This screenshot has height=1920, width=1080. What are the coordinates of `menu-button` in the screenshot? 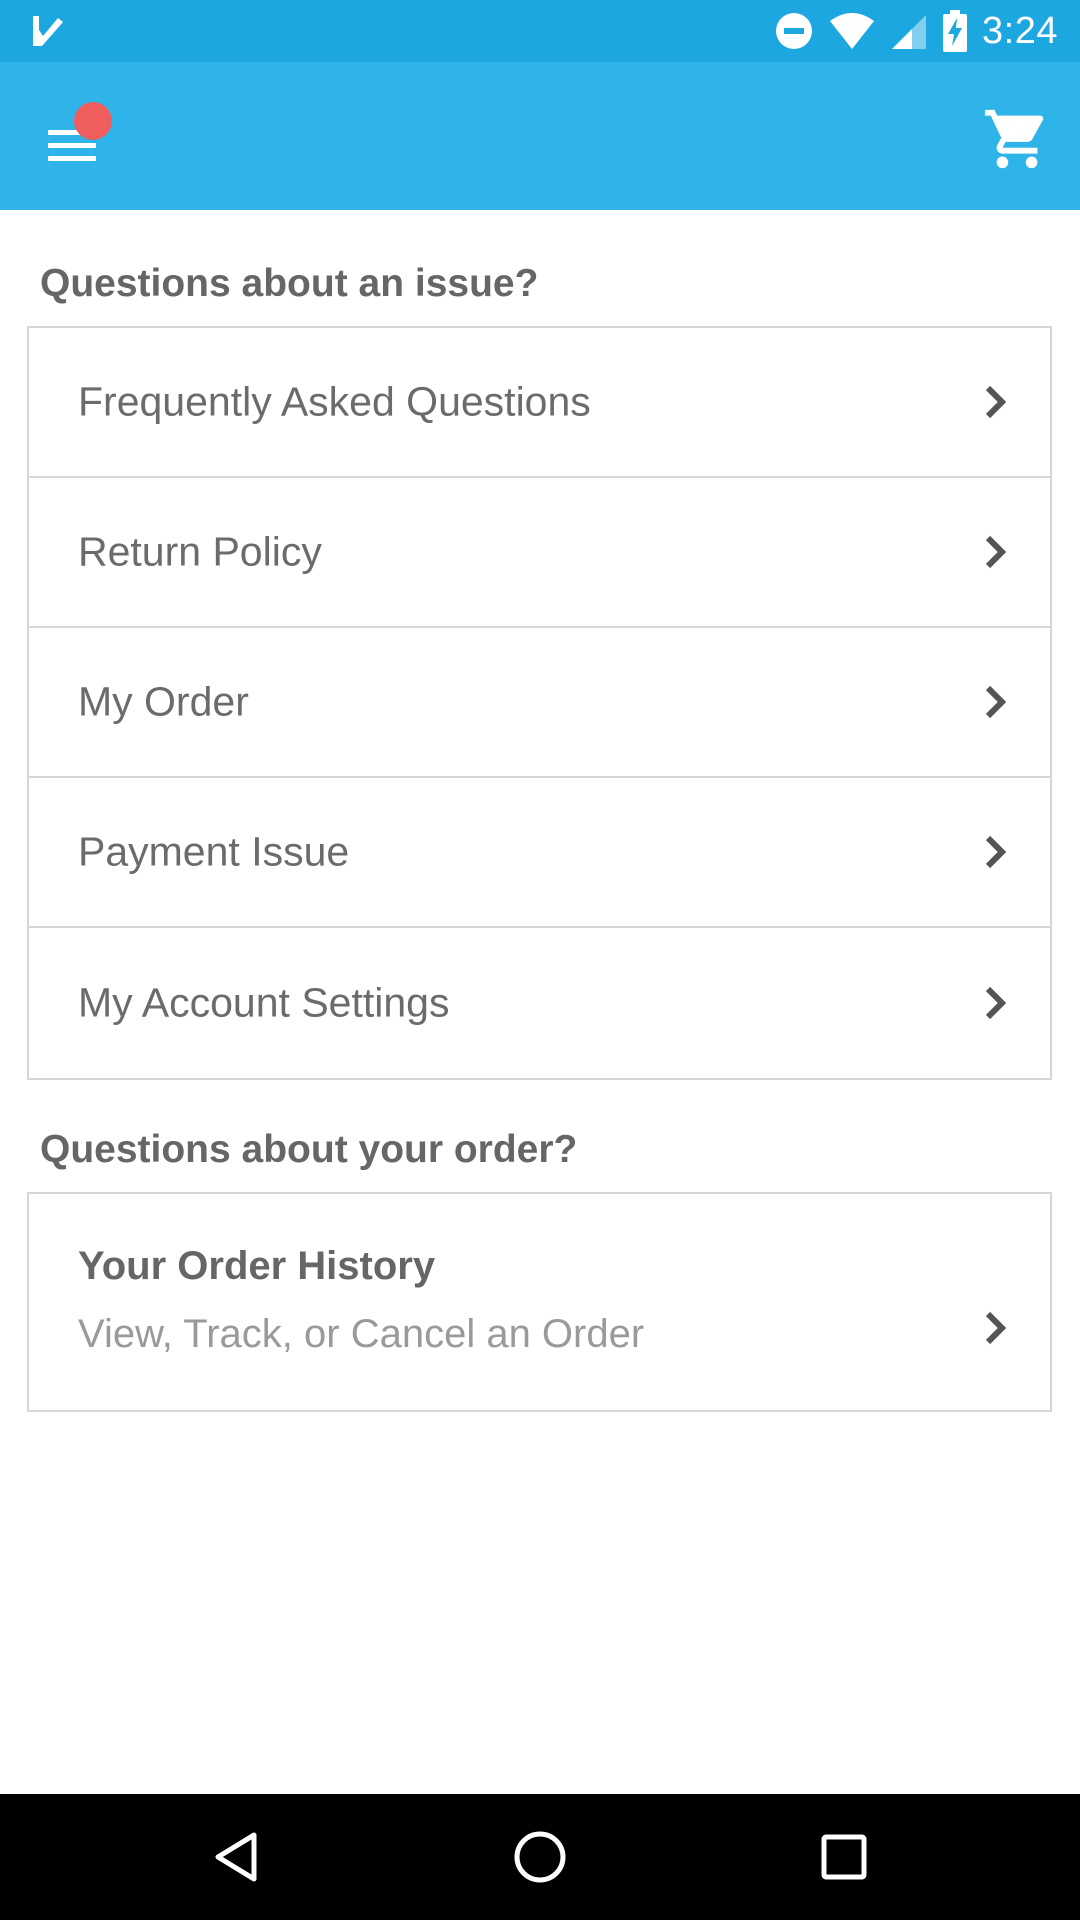 It's located at (80, 140).